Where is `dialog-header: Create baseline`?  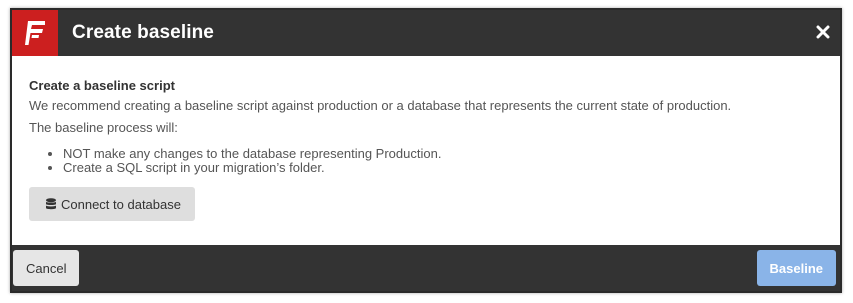
dialog-header: Create baseline is located at coordinates (426, 33).